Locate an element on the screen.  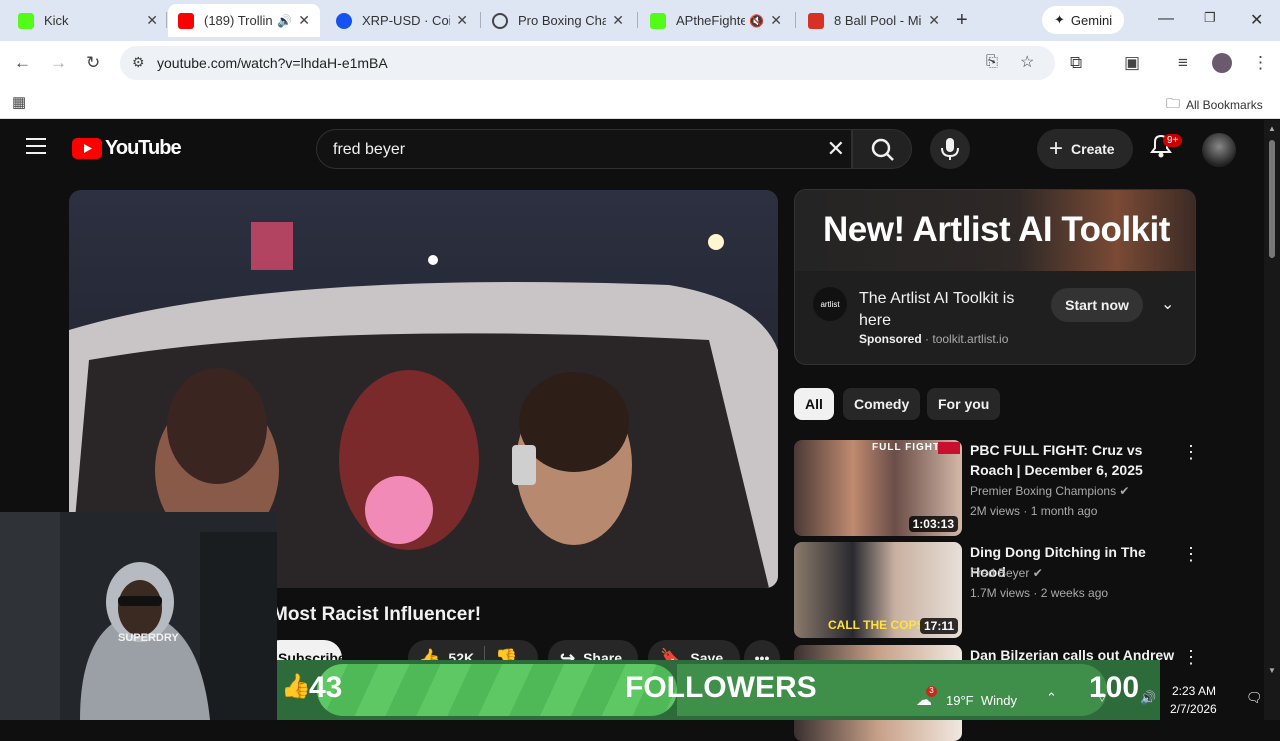
notification-badge: 9+ is located at coordinates (1173, 140).